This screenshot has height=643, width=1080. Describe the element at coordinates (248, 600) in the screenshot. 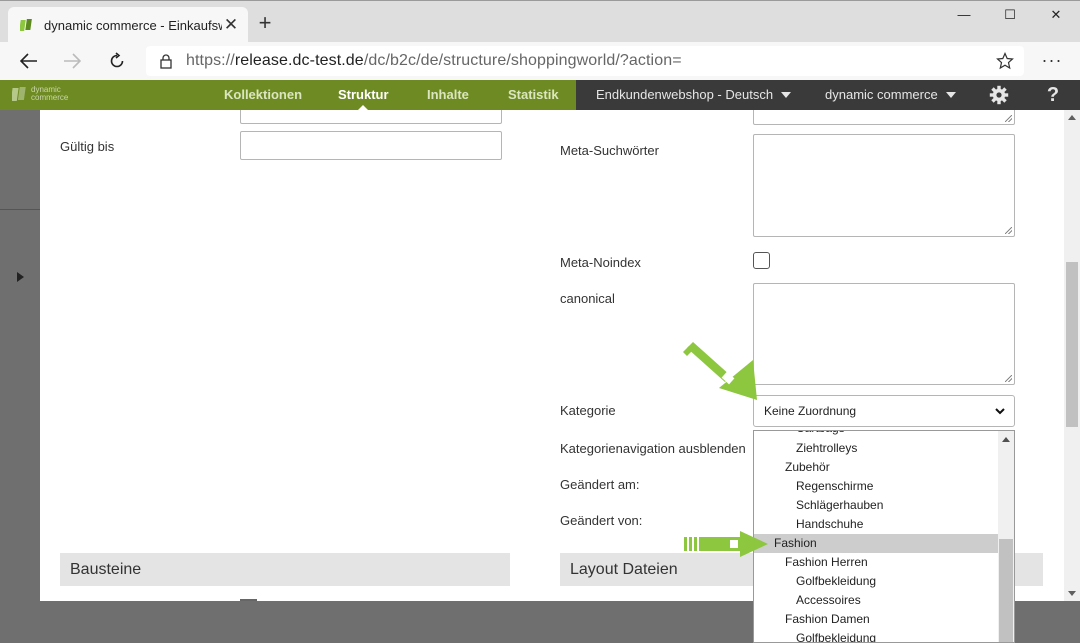

I see `partial-checkbox` at that location.